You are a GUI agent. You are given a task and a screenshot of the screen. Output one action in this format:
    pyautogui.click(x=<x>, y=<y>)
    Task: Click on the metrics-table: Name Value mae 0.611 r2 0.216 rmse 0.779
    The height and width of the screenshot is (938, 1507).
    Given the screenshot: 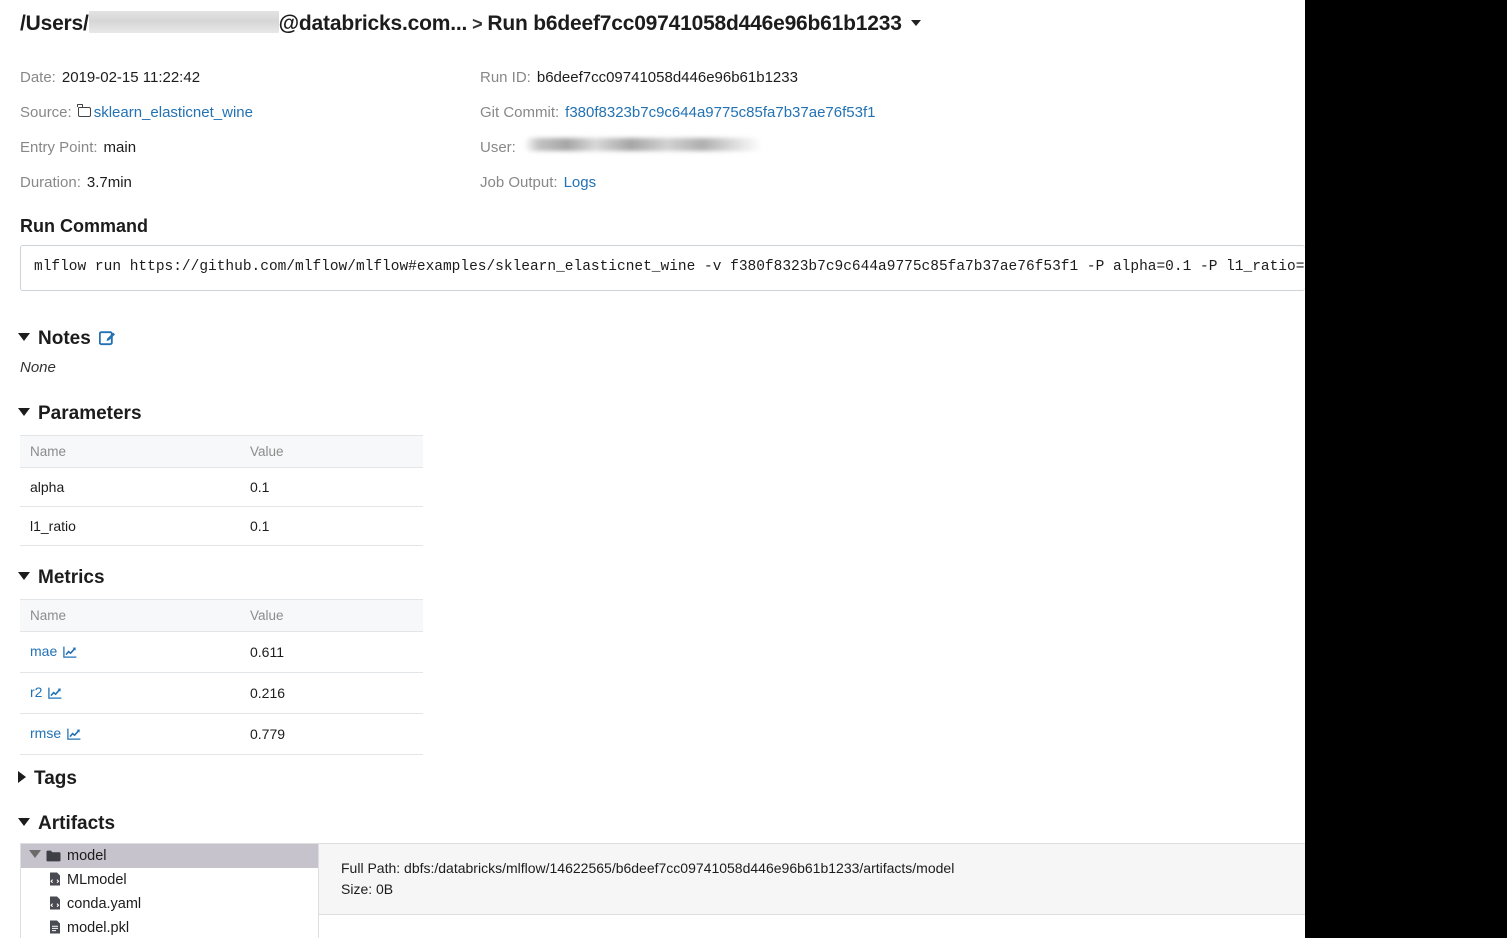 What is the action you would take?
    pyautogui.click(x=221, y=677)
    